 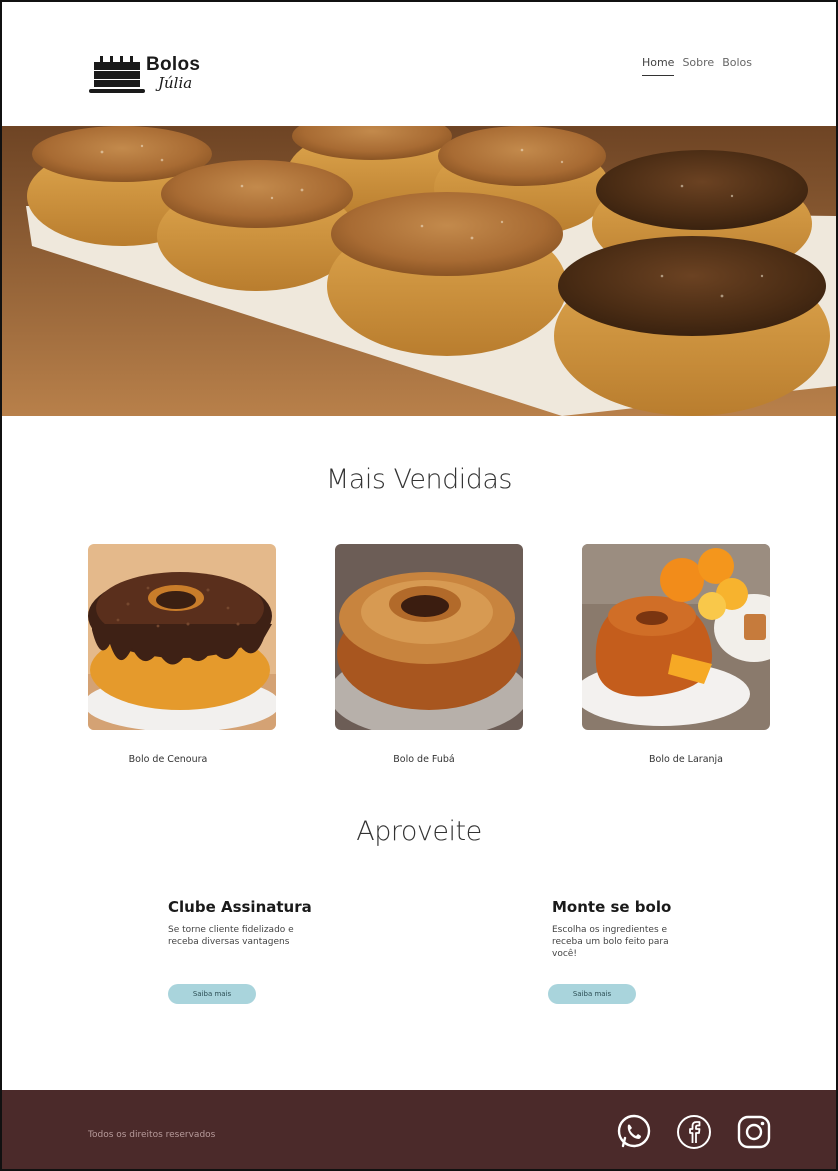 I want to click on best-sellers-title: Mais Vendidas, so click(x=419, y=479).